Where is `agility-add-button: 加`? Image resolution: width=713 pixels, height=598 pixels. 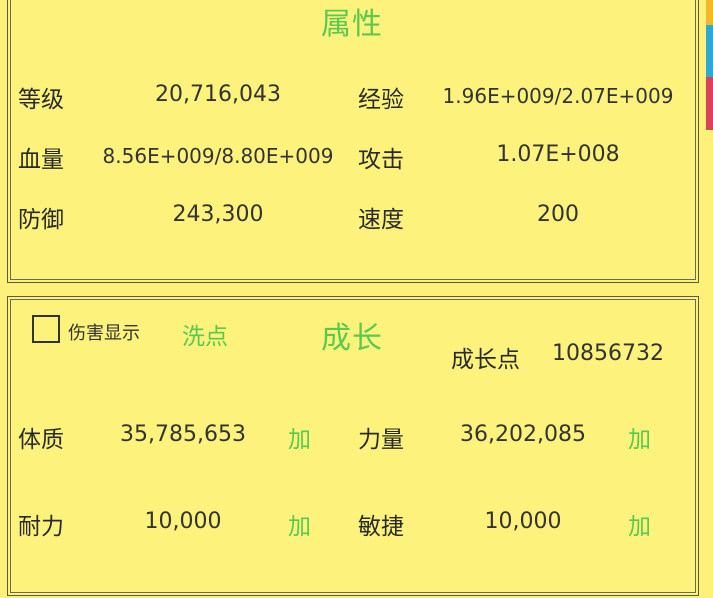
agility-add-button: 加 is located at coordinates (639, 524).